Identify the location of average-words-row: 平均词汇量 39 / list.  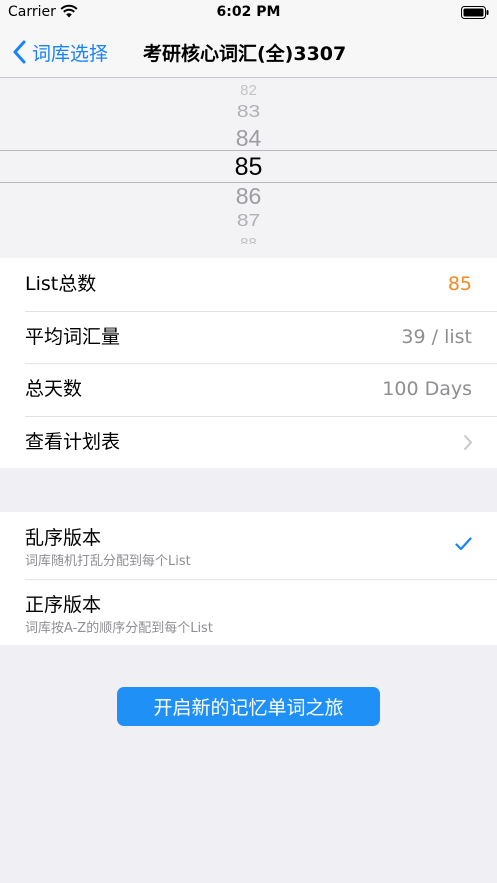
(248, 337).